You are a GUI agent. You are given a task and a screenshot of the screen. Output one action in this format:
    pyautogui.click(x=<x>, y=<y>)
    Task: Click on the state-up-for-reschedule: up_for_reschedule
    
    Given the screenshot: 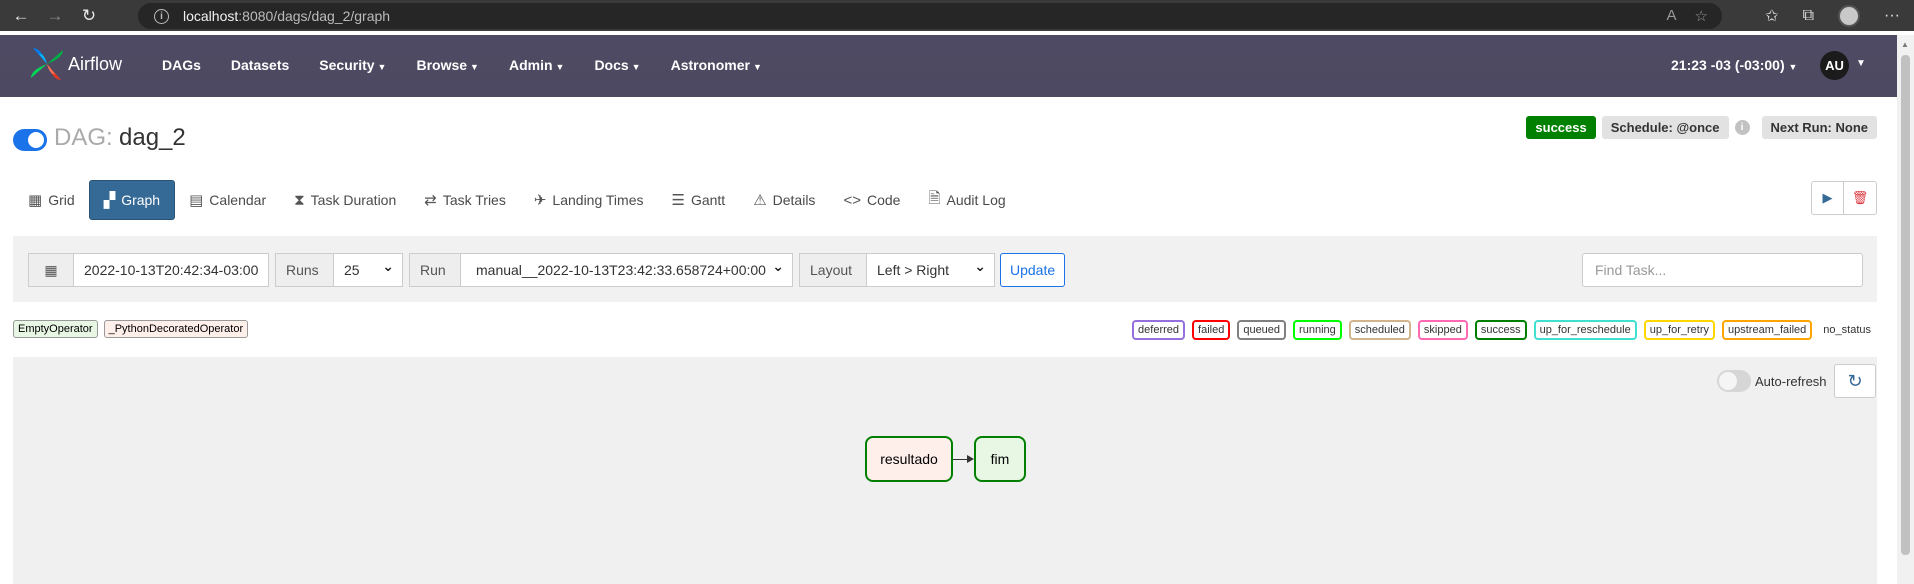 What is the action you would take?
    pyautogui.click(x=1585, y=330)
    